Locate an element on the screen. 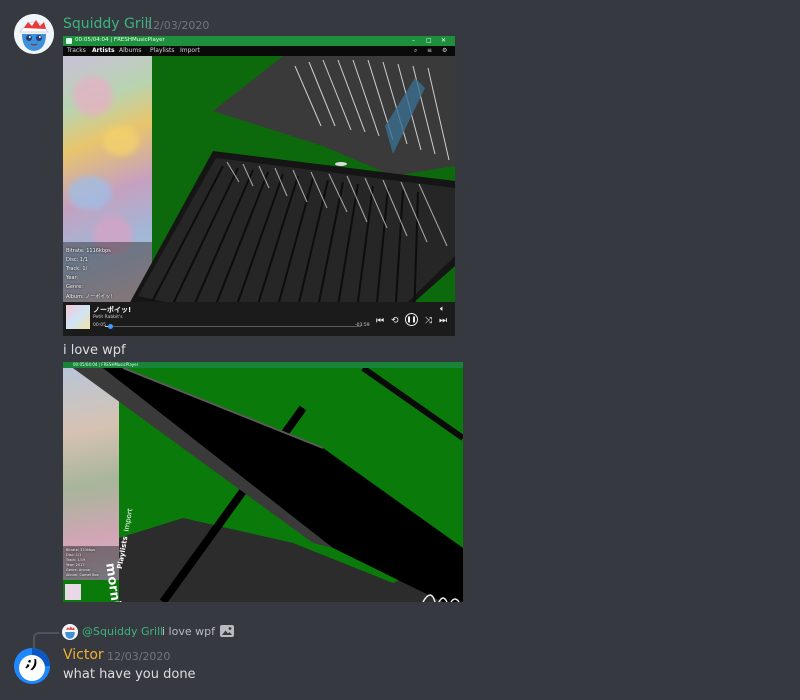  repeat-icon: ⟲ is located at coordinates (395, 321).